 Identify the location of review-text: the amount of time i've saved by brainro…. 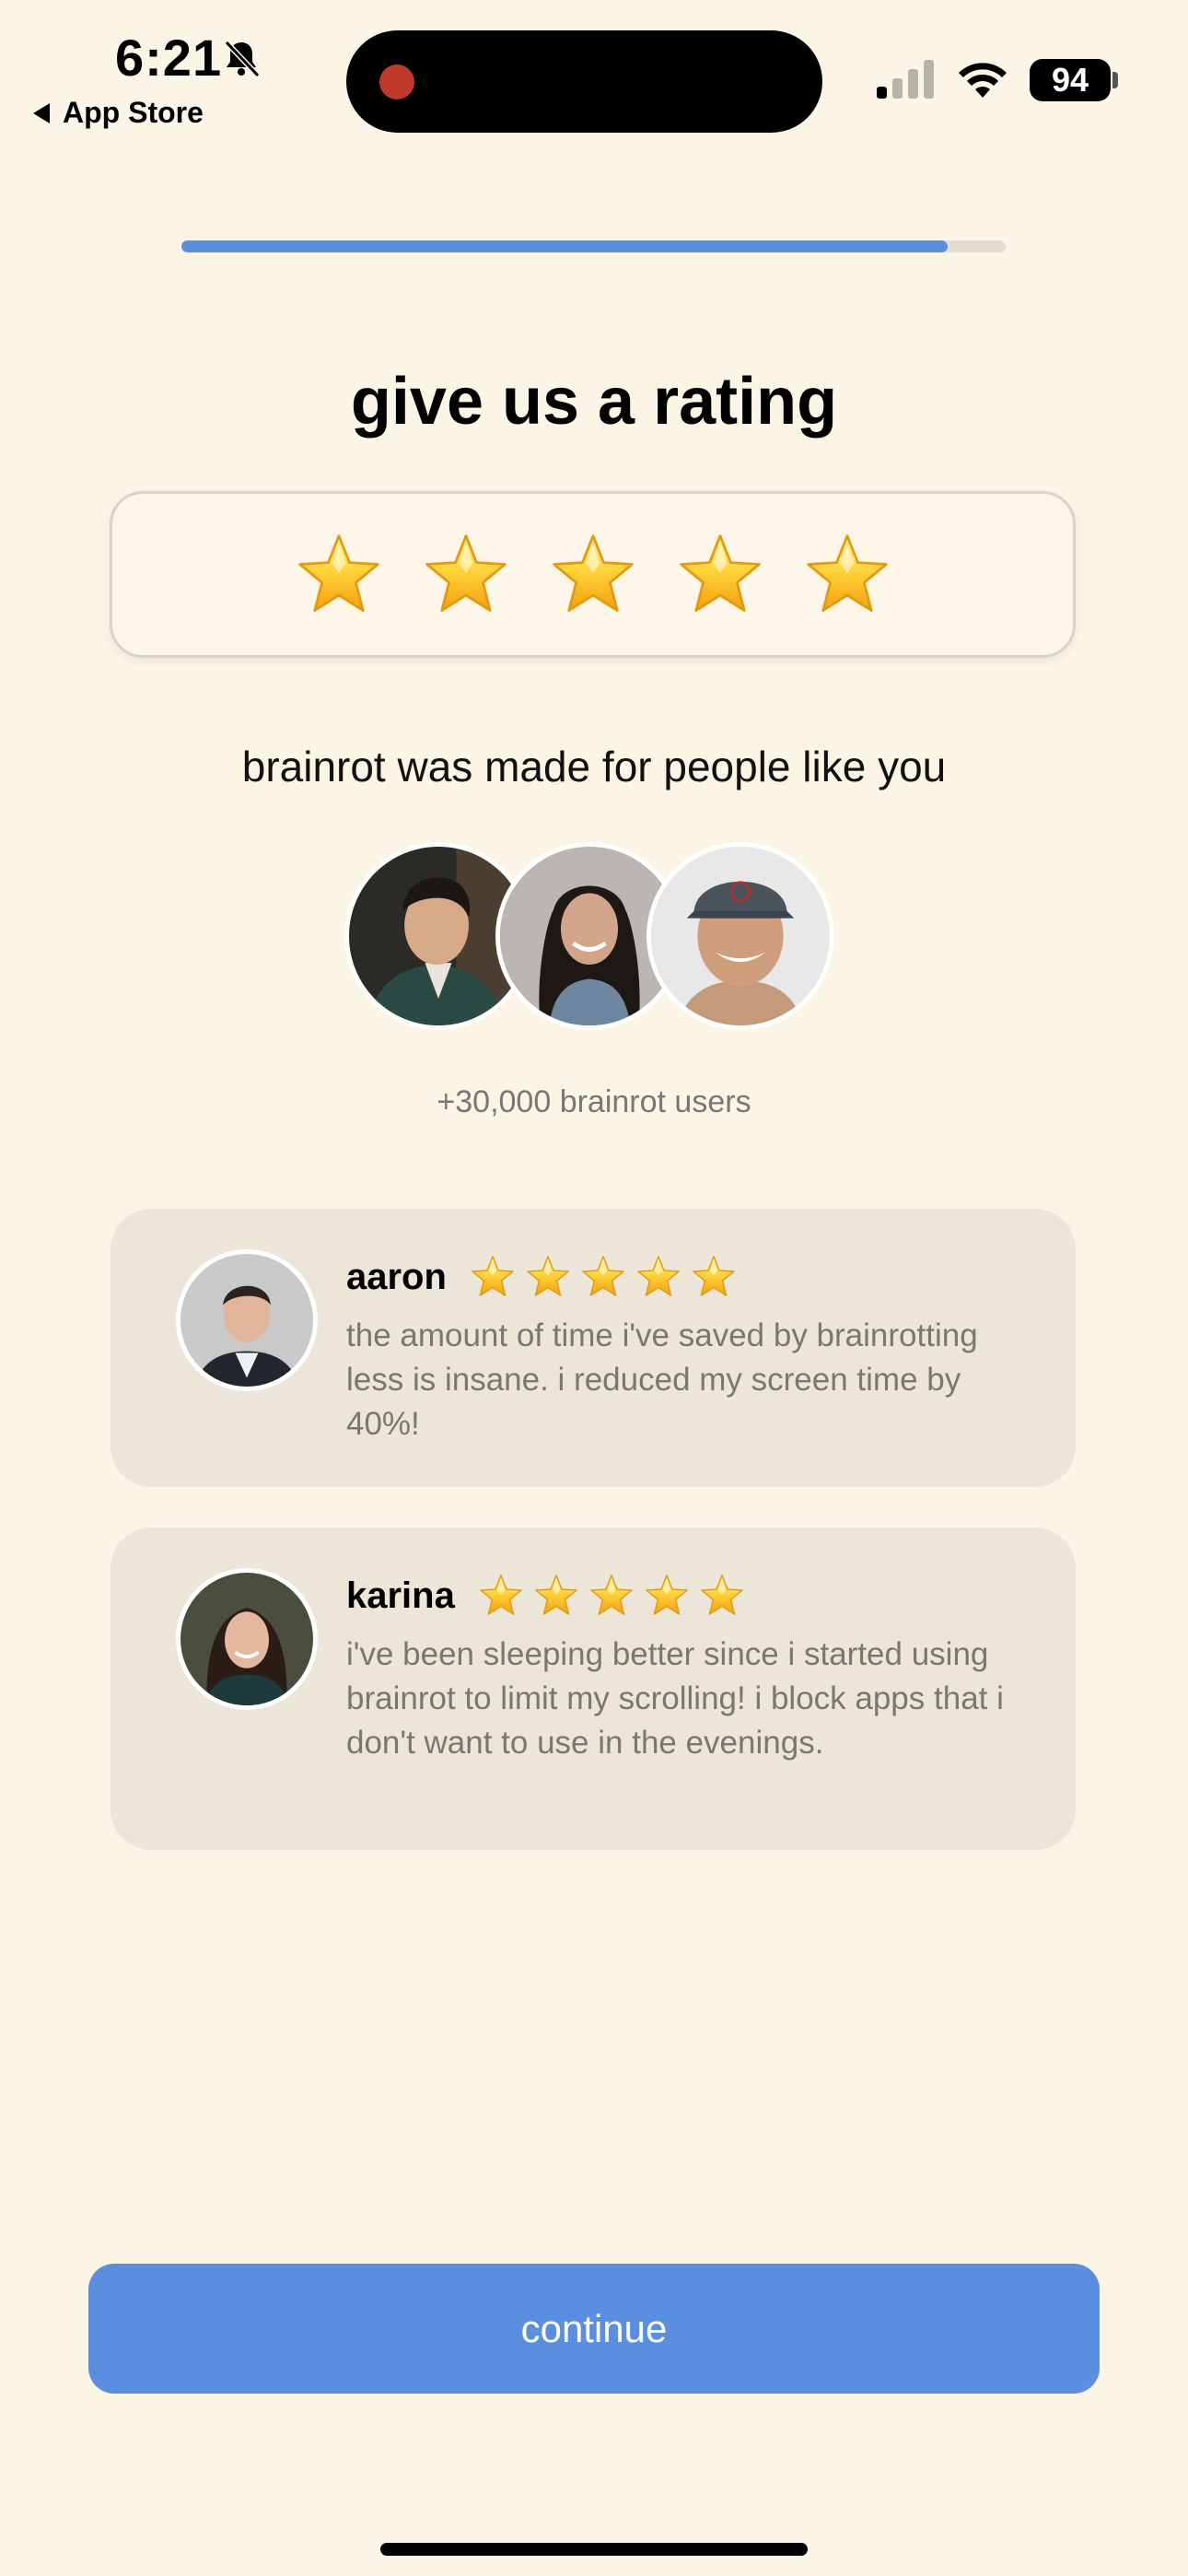
(662, 1379).